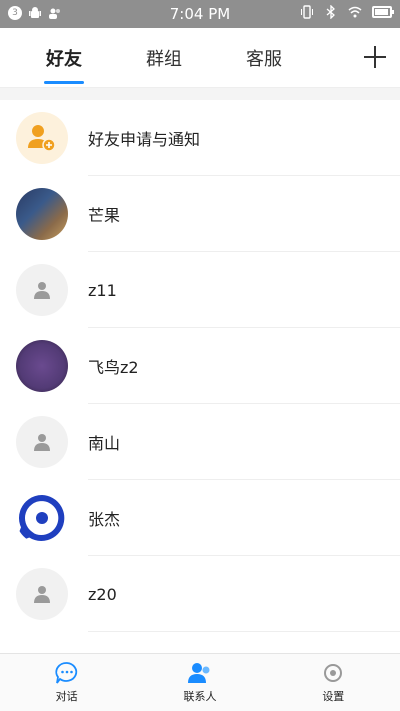  I want to click on friend-requests-row: 好友申请与通知, so click(200, 138).